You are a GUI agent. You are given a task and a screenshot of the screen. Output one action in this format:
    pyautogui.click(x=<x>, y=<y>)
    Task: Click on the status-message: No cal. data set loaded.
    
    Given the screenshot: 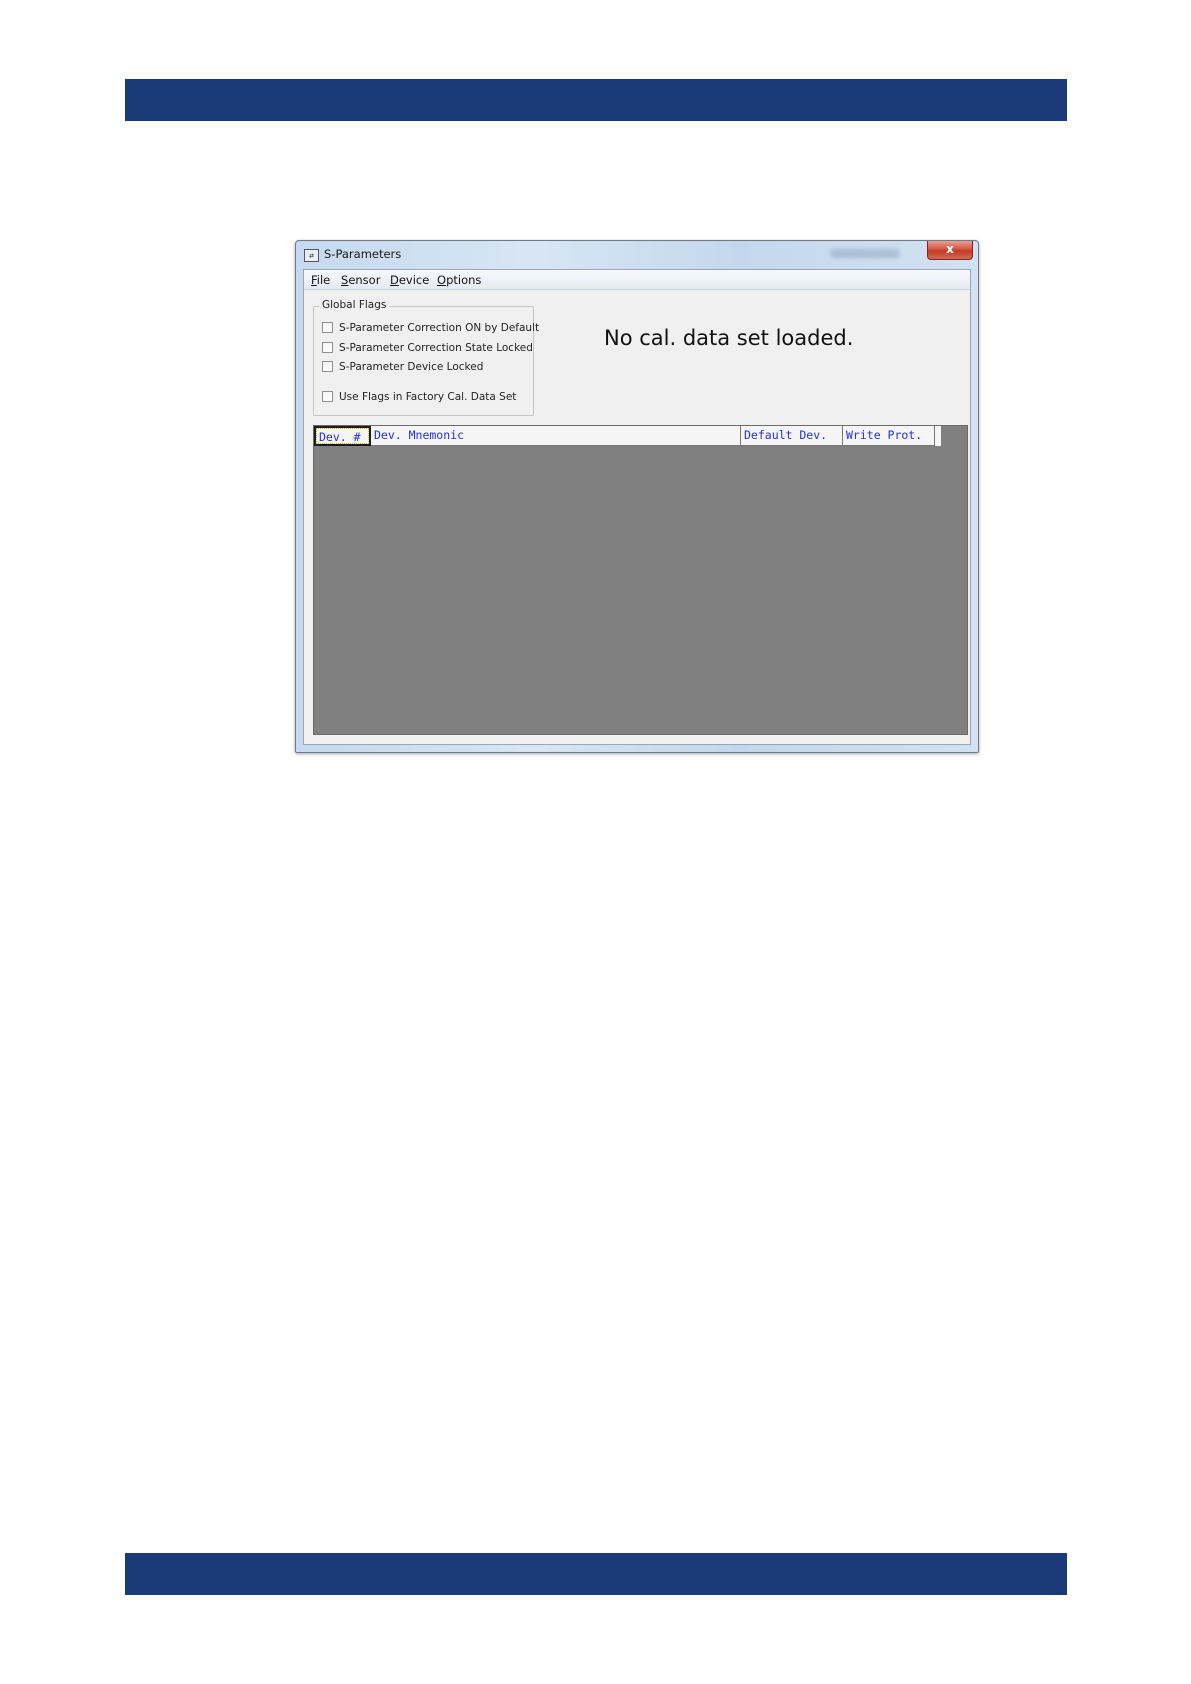 What is the action you would take?
    pyautogui.click(x=729, y=338)
    